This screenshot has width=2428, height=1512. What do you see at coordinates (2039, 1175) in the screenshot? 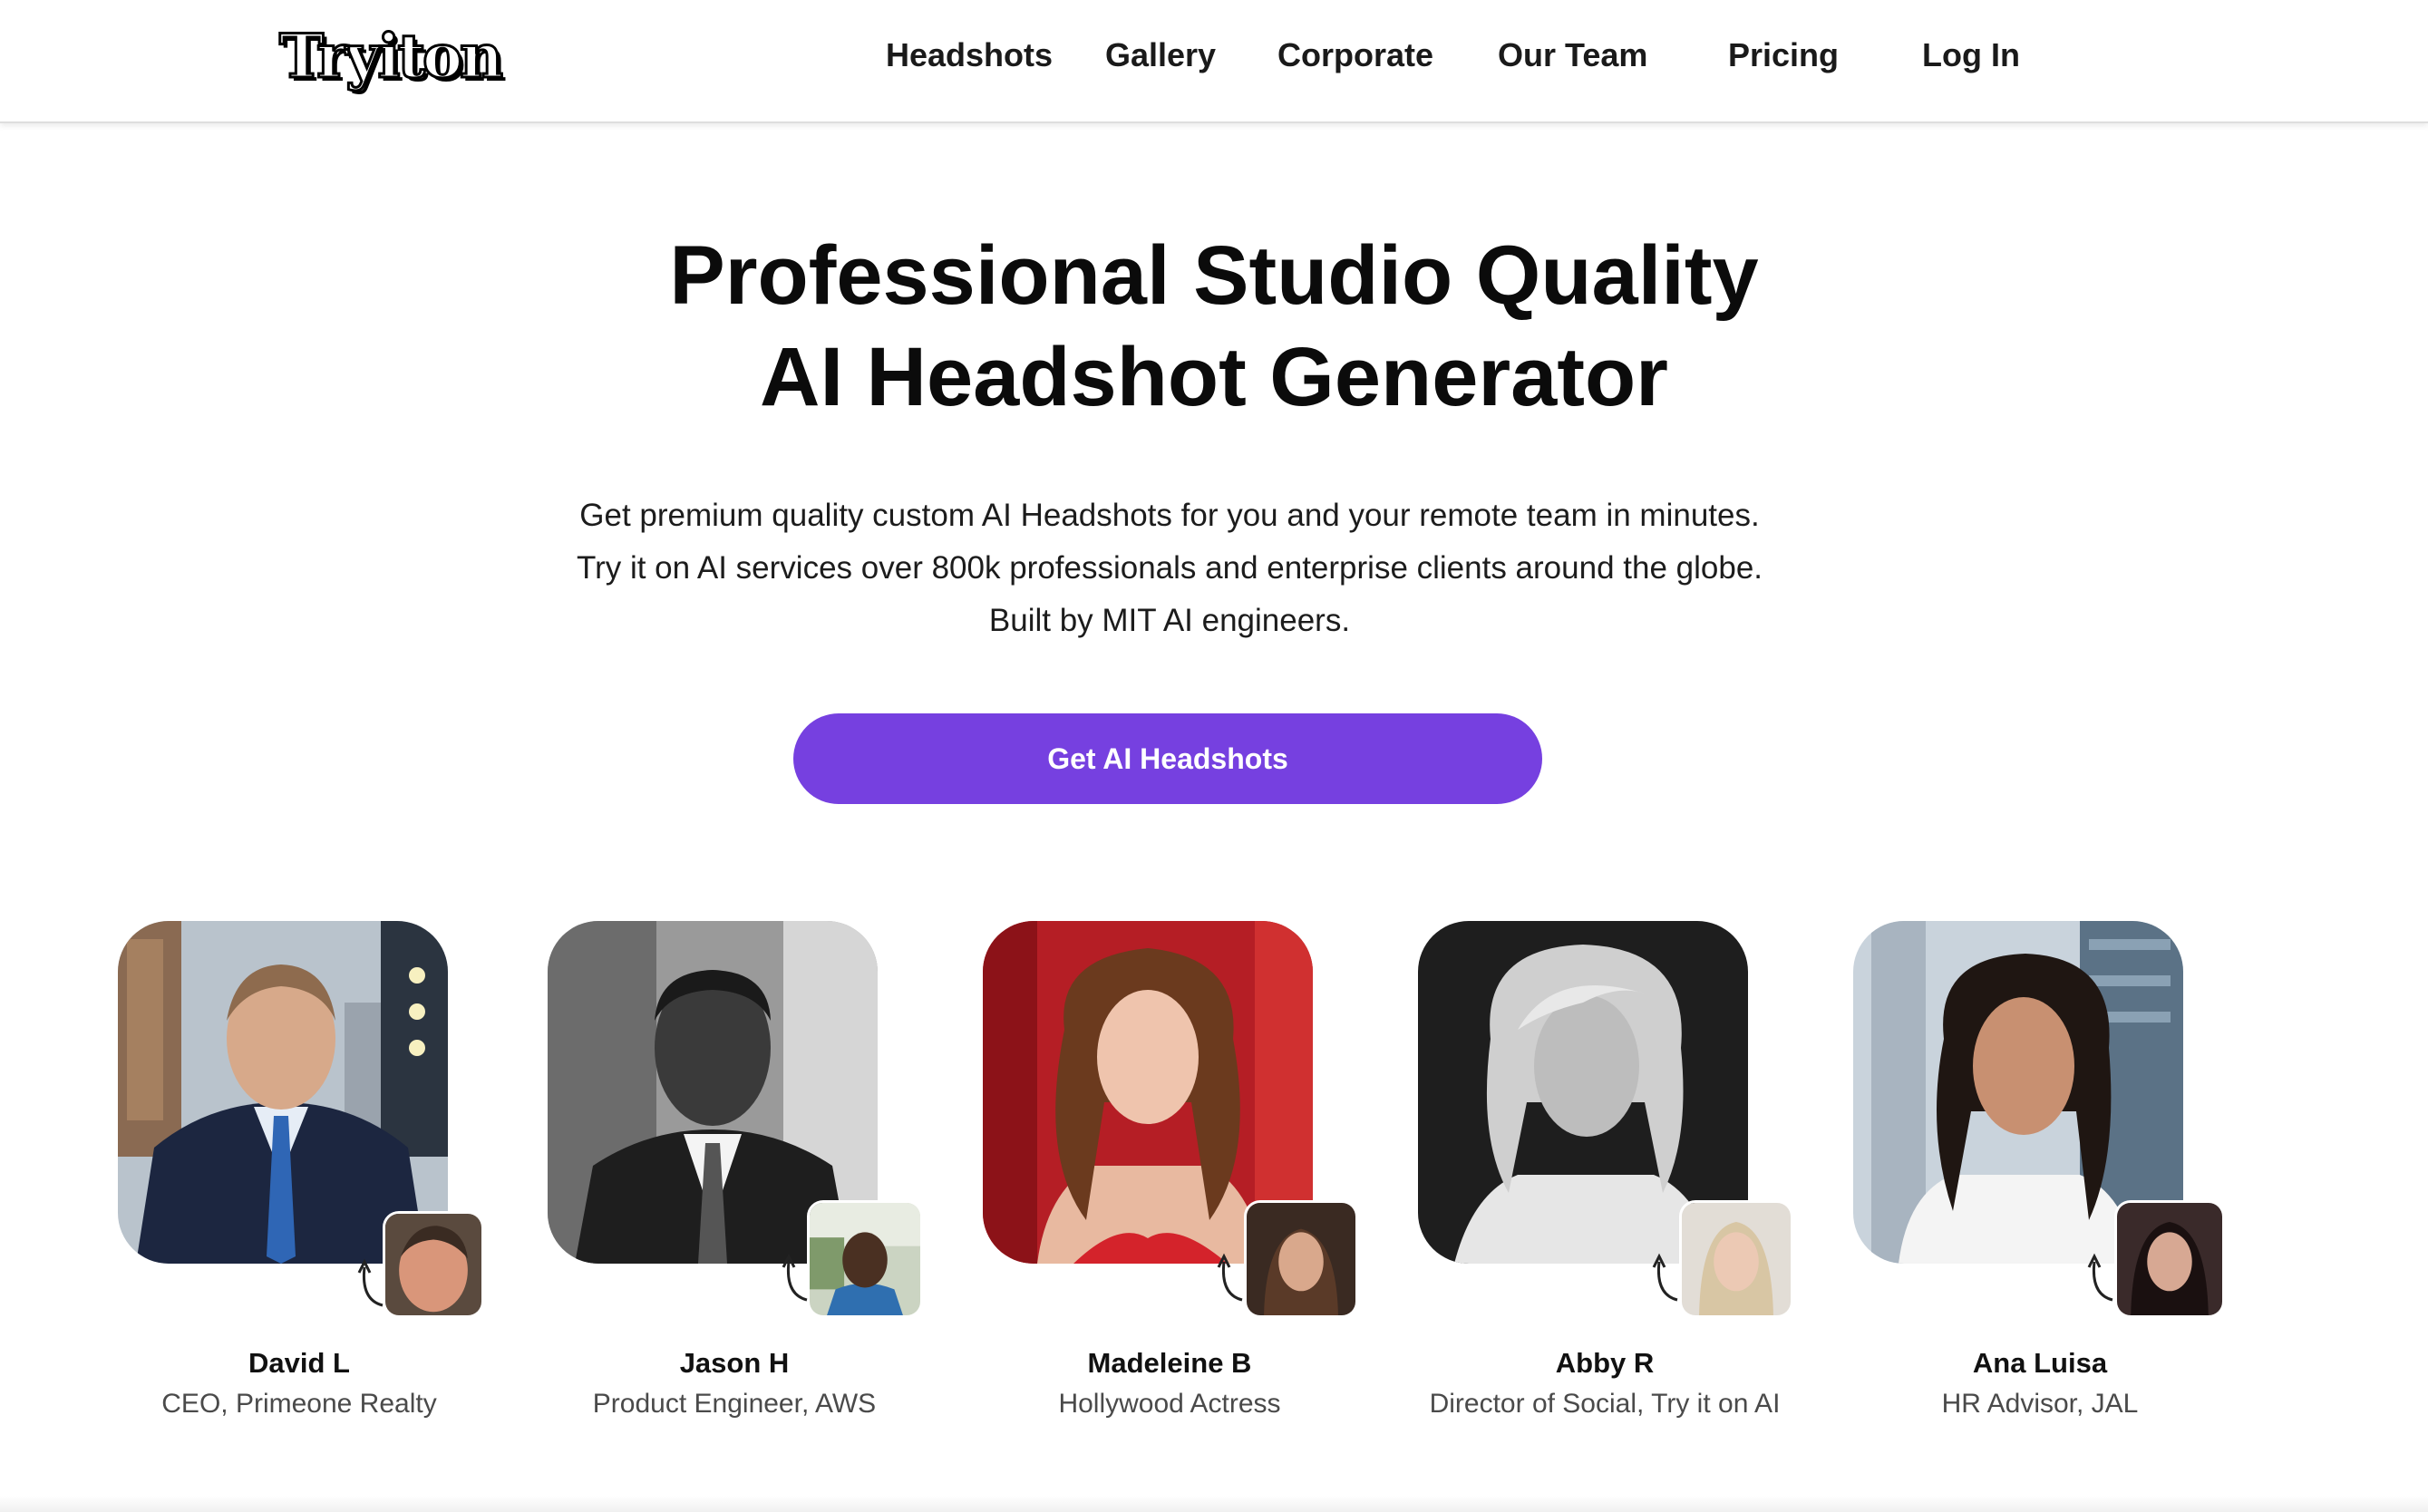
I see `testimonial-card-ana: Ana Luisa HR Advisor, JAL` at bounding box center [2039, 1175].